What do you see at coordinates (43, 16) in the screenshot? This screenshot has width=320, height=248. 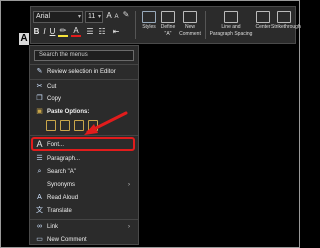 I see `font-name-value: Arial` at bounding box center [43, 16].